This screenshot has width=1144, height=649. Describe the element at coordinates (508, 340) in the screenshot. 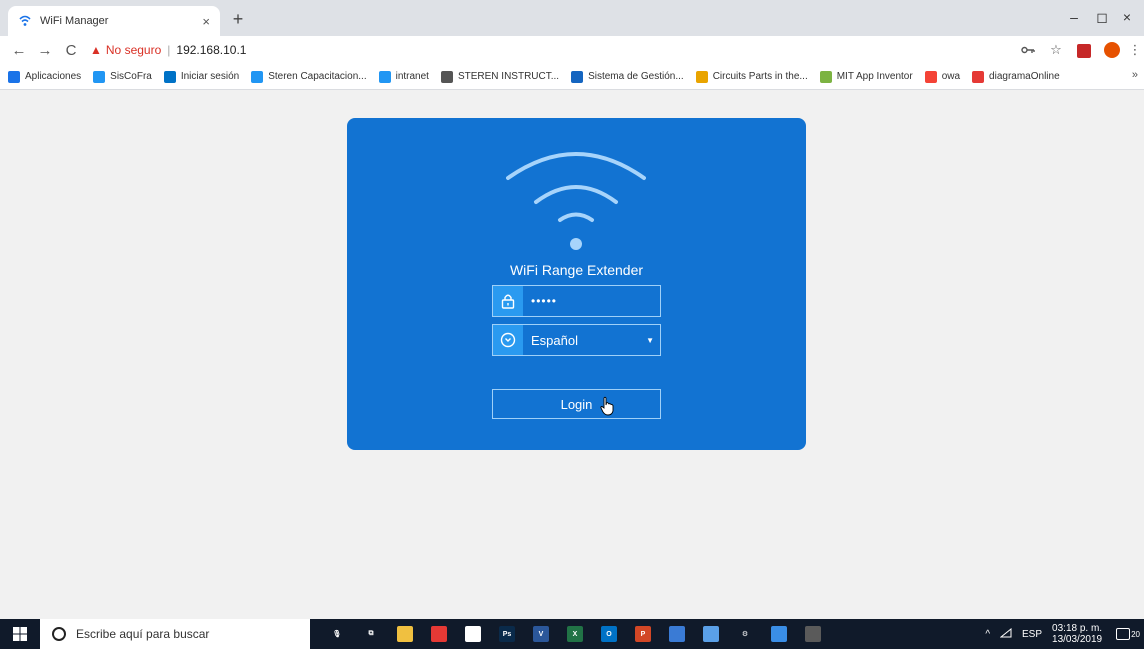

I see `language-icon` at that location.